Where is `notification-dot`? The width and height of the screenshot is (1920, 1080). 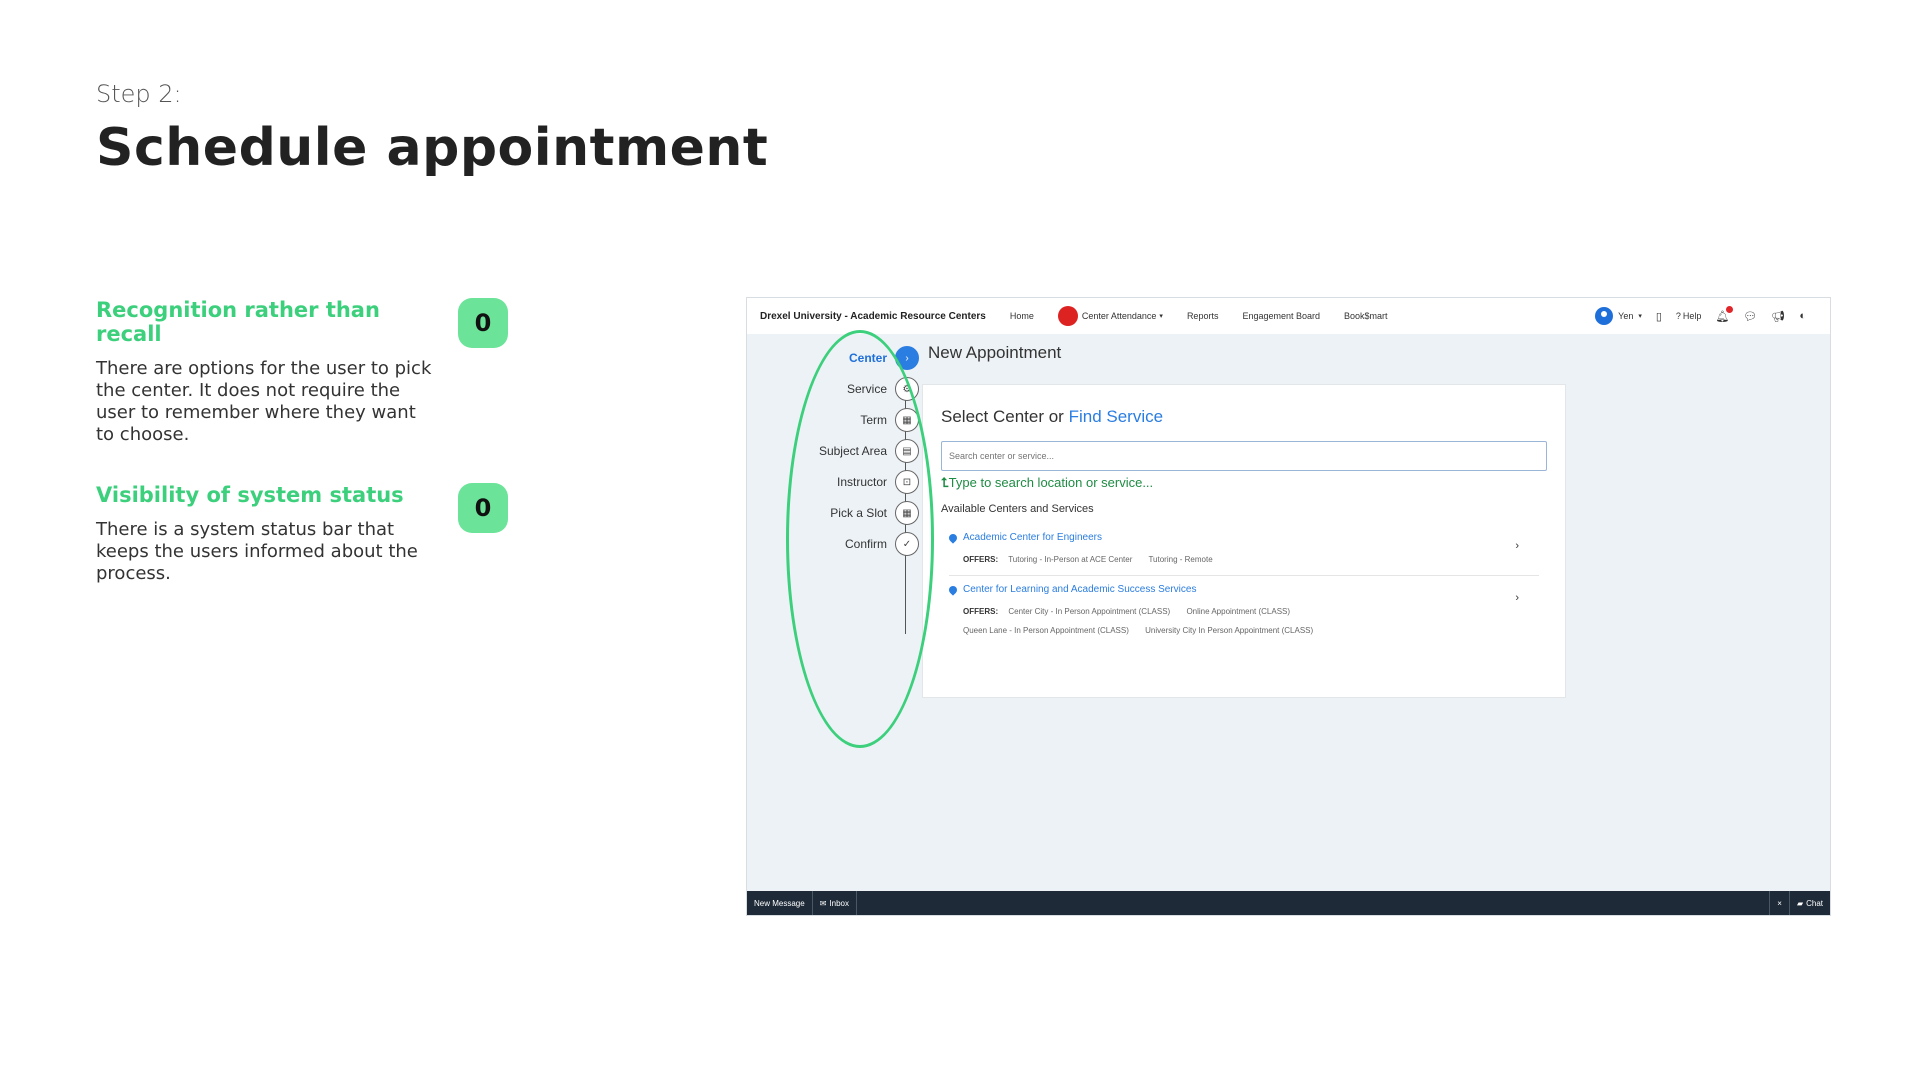 notification-dot is located at coordinates (1730, 309).